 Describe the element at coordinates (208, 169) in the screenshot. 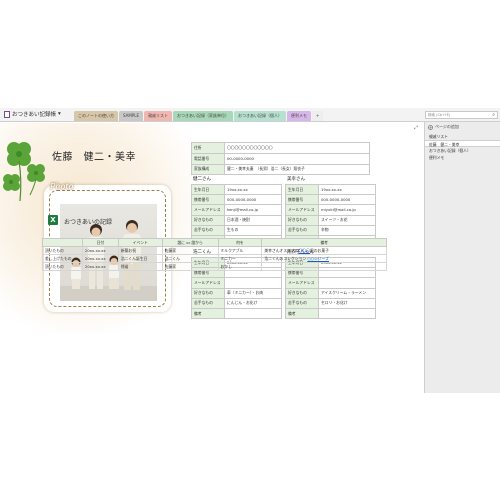

I see `field-label: 家族構成` at that location.